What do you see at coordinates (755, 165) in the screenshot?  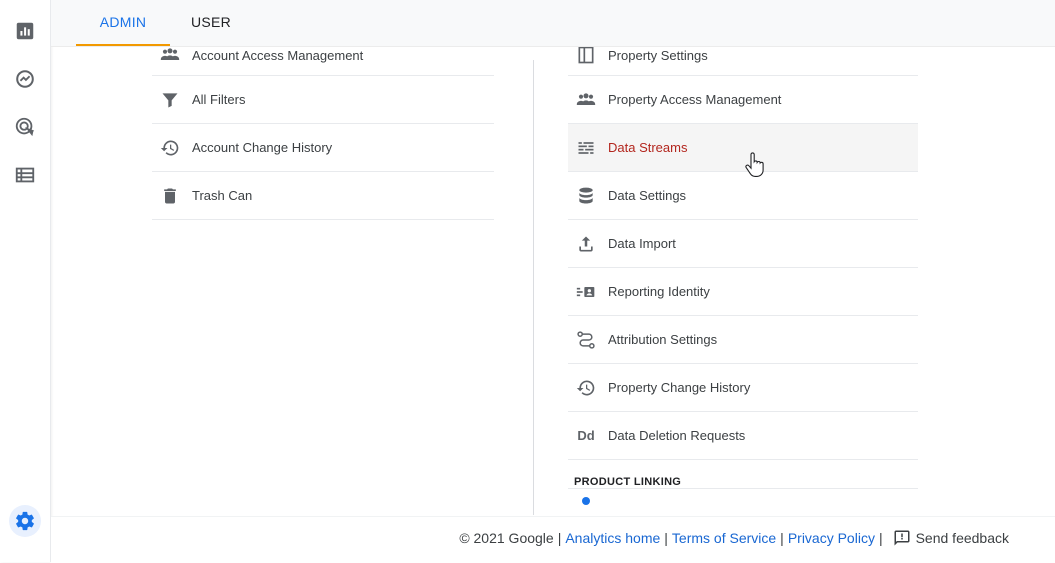 I see `mouse-pointer-icon` at bounding box center [755, 165].